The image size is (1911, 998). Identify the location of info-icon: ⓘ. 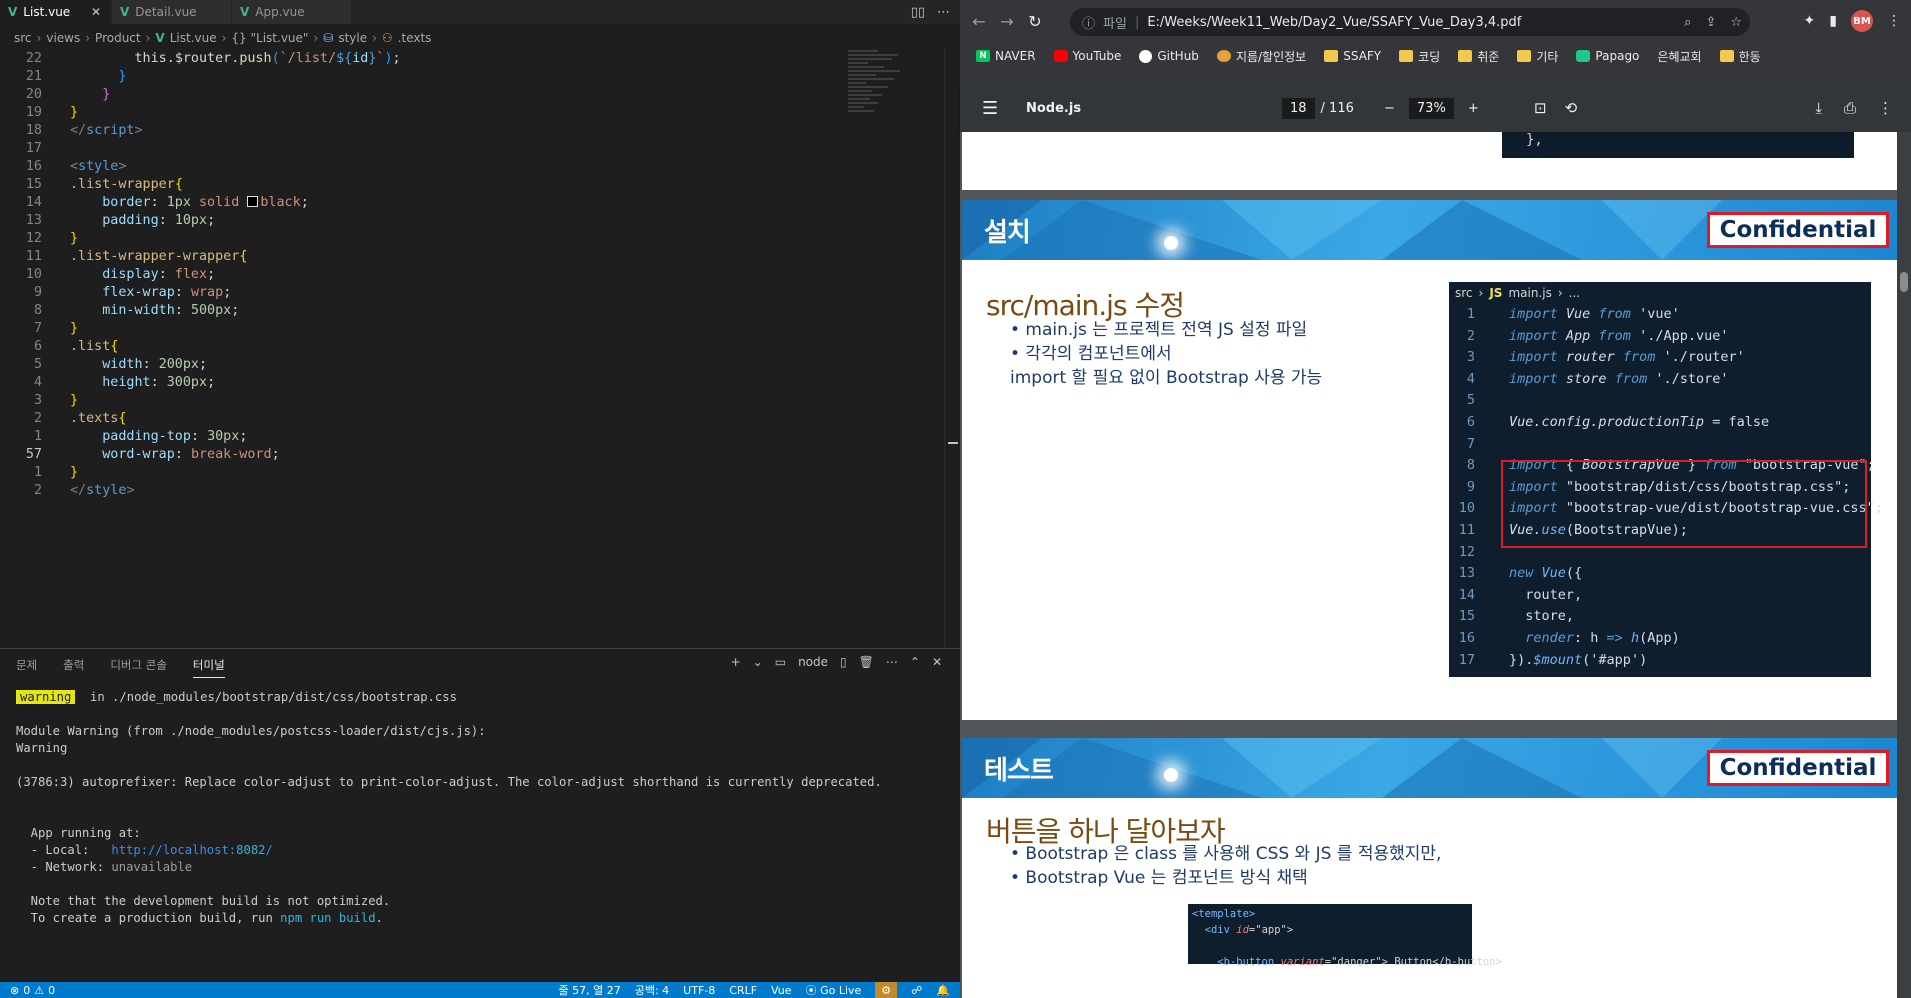
(1088, 22).